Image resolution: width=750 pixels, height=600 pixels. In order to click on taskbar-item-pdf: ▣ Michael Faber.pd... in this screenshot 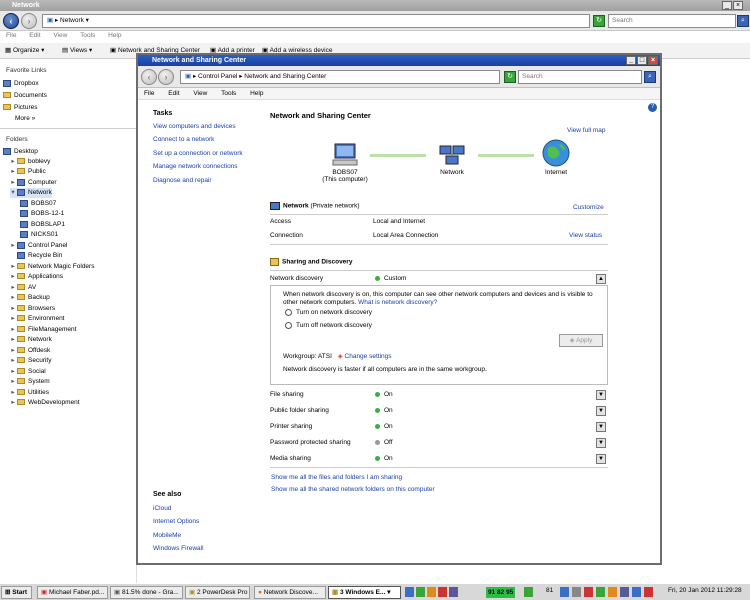, I will do `click(72, 592)`.